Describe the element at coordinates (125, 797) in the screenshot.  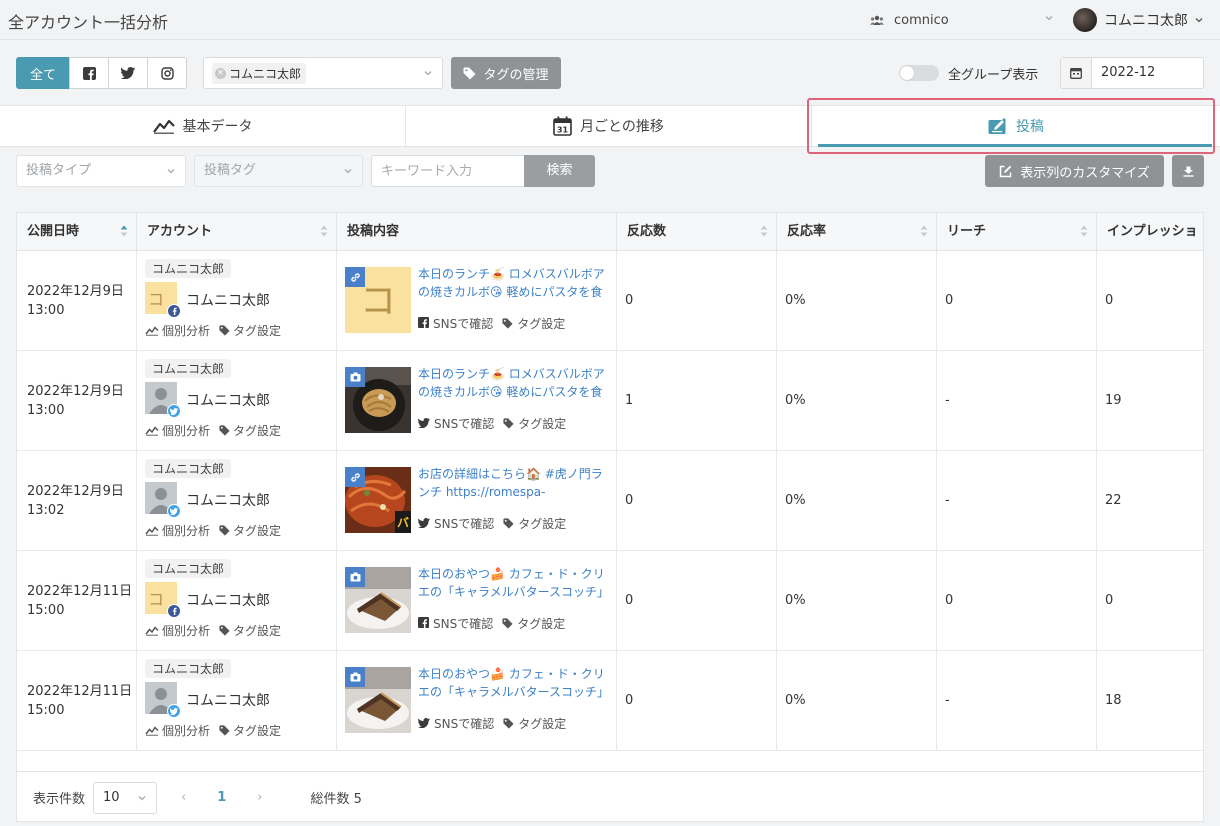
I see `per-page-select: 10` at that location.